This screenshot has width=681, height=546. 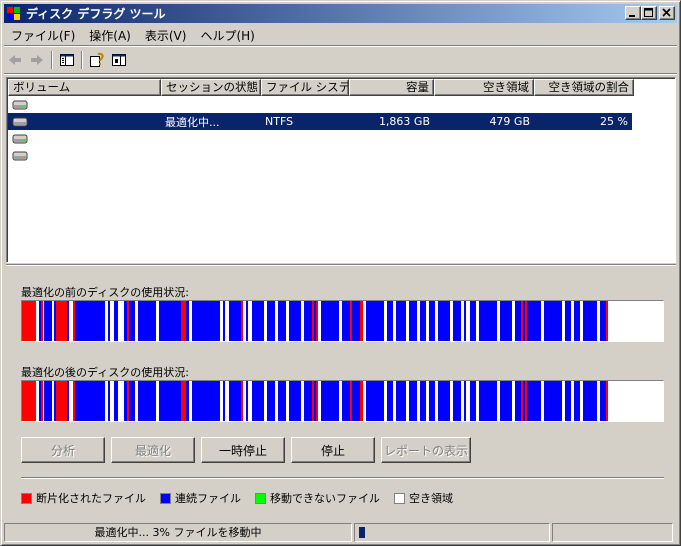 I want to click on action-pane-icon, so click(x=119, y=60).